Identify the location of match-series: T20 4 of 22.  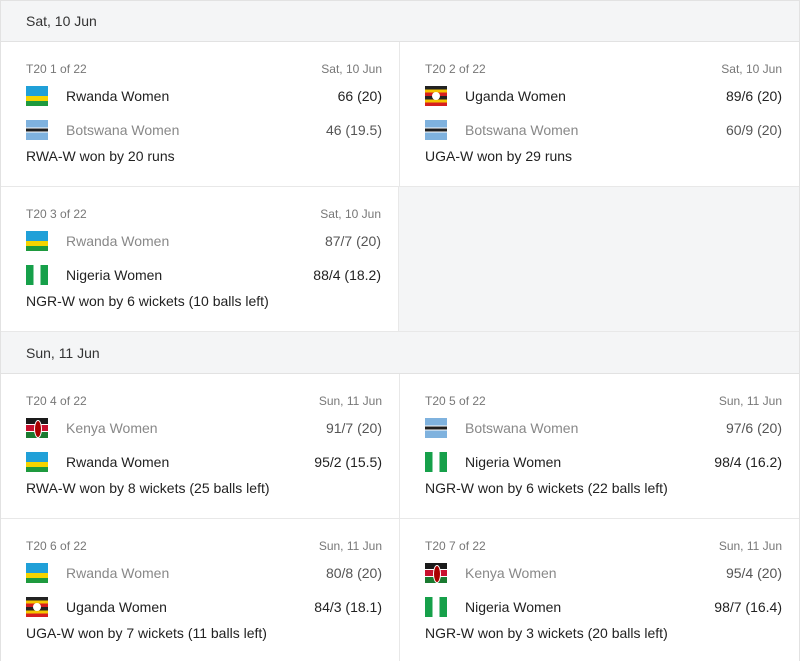
(56, 401).